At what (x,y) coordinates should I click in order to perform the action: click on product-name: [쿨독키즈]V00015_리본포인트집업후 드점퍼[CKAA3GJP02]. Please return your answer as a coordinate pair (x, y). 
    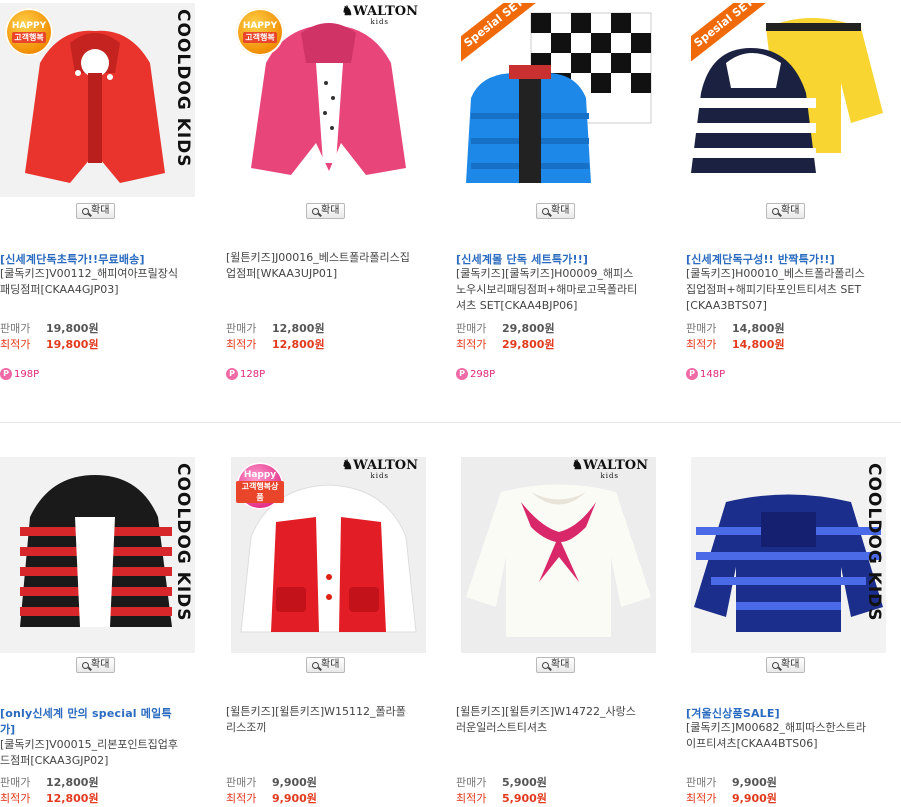
    Looking at the image, I should click on (107, 753).